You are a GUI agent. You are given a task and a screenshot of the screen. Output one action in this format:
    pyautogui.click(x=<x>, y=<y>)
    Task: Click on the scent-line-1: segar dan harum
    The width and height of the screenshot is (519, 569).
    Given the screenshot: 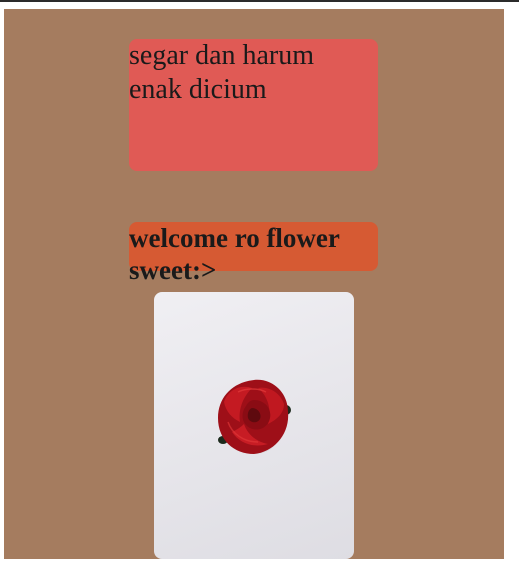 What is the action you would take?
    pyautogui.click(x=222, y=55)
    